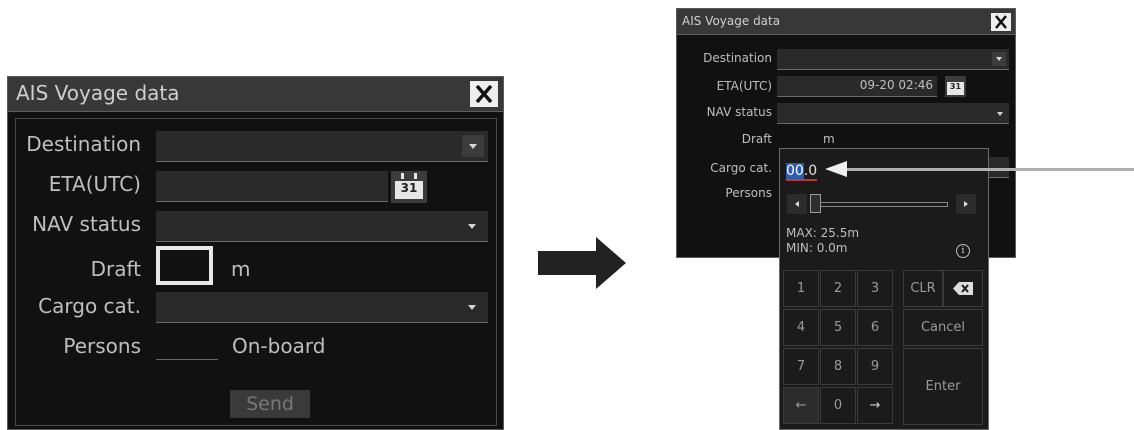 The image size is (1134, 430). I want to click on enter-button: Enter, so click(943, 386).